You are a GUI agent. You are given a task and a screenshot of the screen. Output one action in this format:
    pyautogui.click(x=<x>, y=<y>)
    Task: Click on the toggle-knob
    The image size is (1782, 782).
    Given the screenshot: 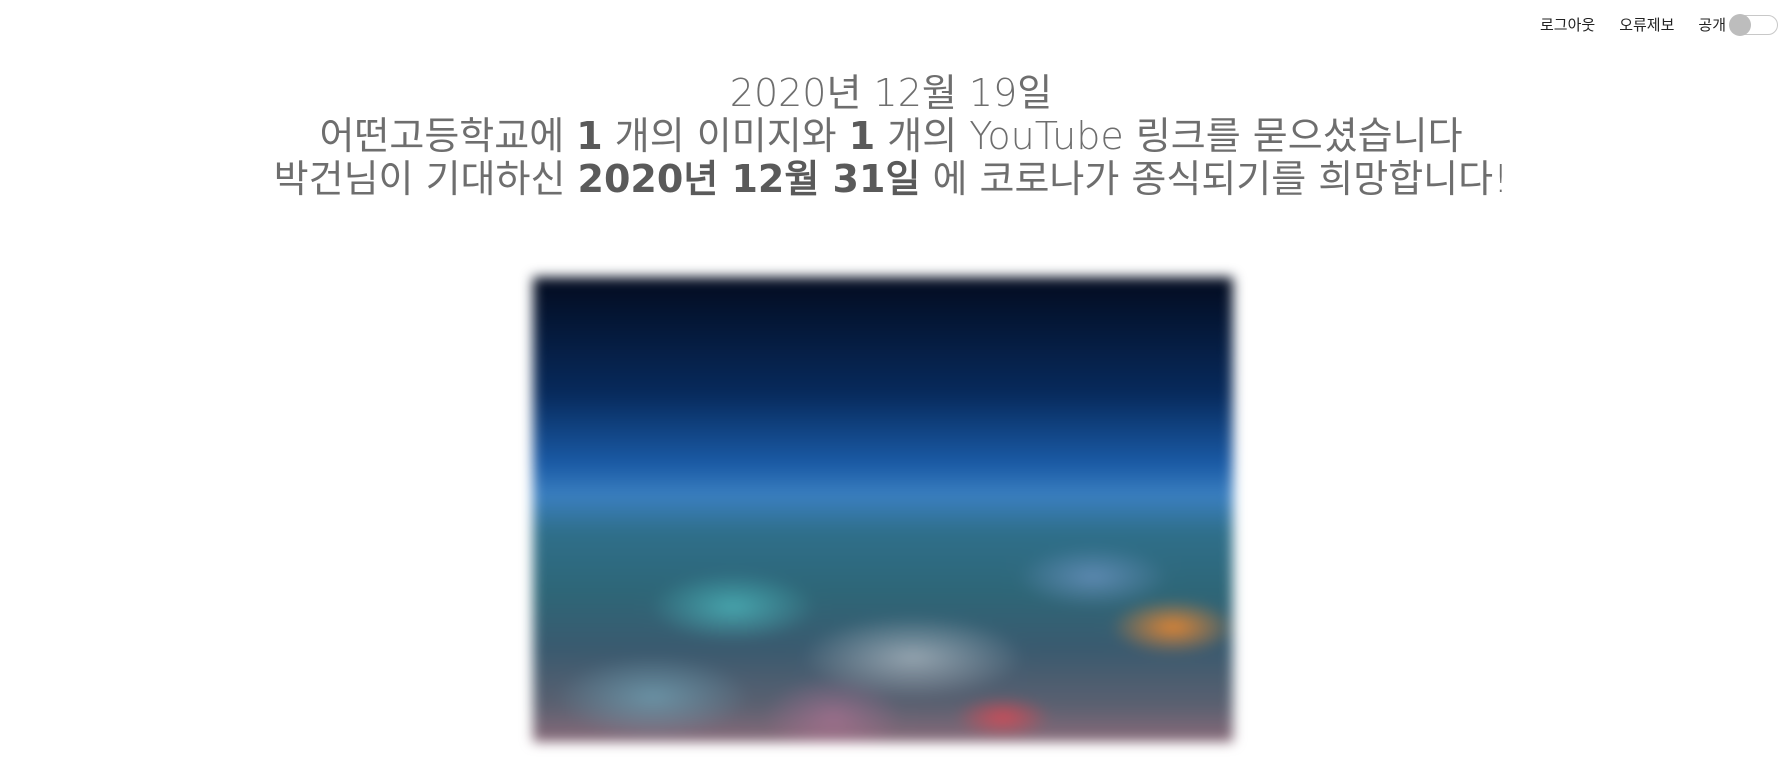 What is the action you would take?
    pyautogui.click(x=1740, y=24)
    